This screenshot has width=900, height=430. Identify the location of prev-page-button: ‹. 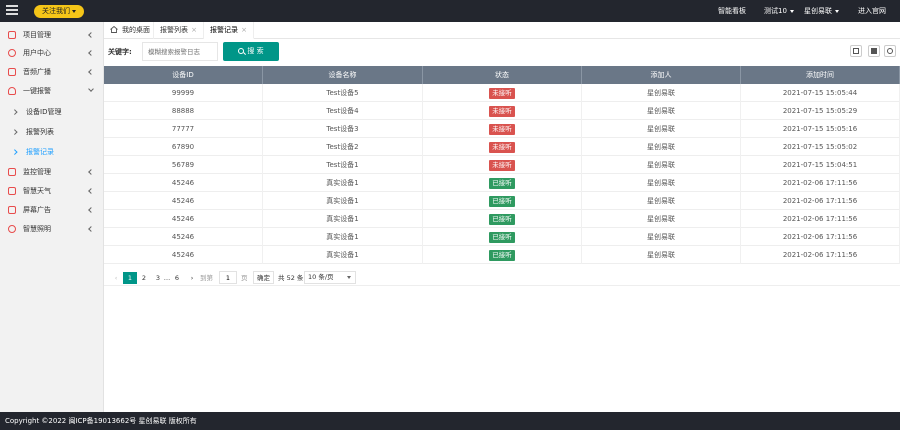
(116, 278).